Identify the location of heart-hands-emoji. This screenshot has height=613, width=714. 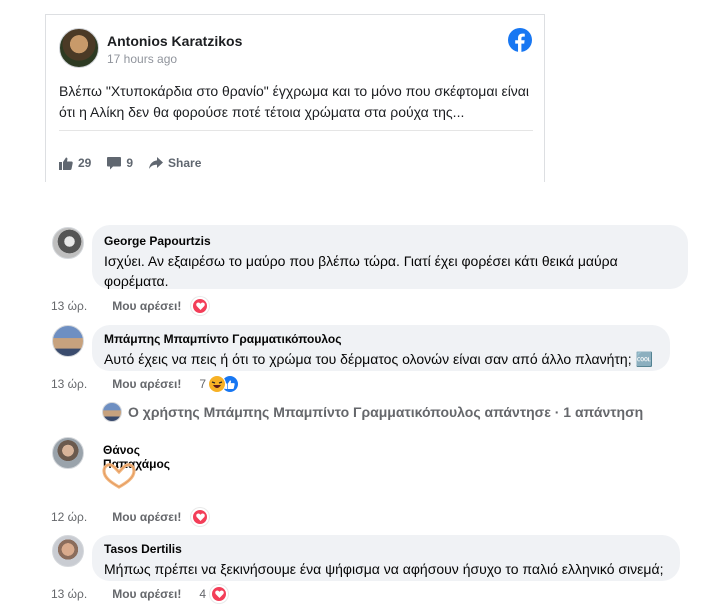
(119, 476).